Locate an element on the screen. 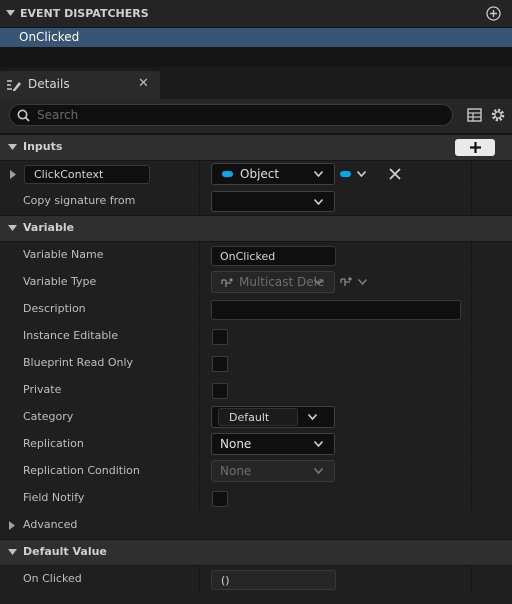 This screenshot has width=512, height=604. replication-label: Replication is located at coordinates (53, 443).